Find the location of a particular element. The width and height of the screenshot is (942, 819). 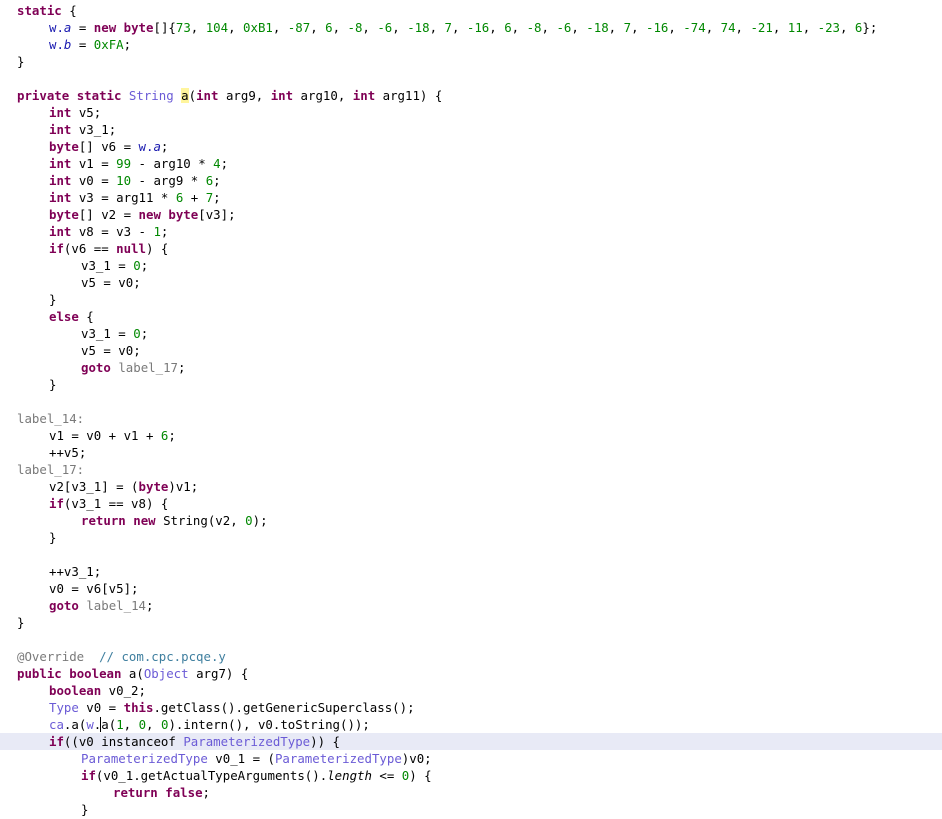

code-line: int v3_1; is located at coordinates (471, 129).